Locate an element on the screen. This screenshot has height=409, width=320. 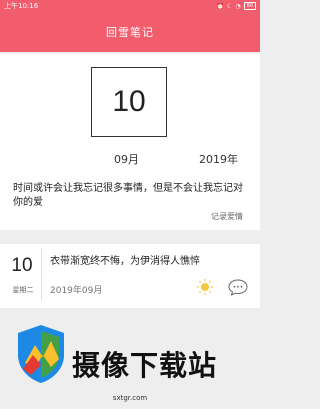
sun-icon is located at coordinates (205, 287).